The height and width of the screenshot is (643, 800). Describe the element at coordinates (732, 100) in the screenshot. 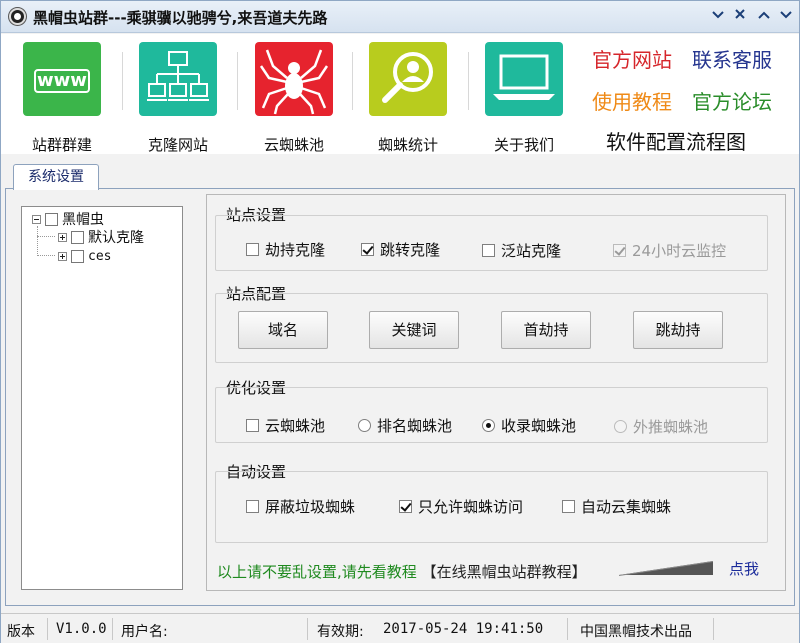

I see `link-forum: 官方论坛` at that location.